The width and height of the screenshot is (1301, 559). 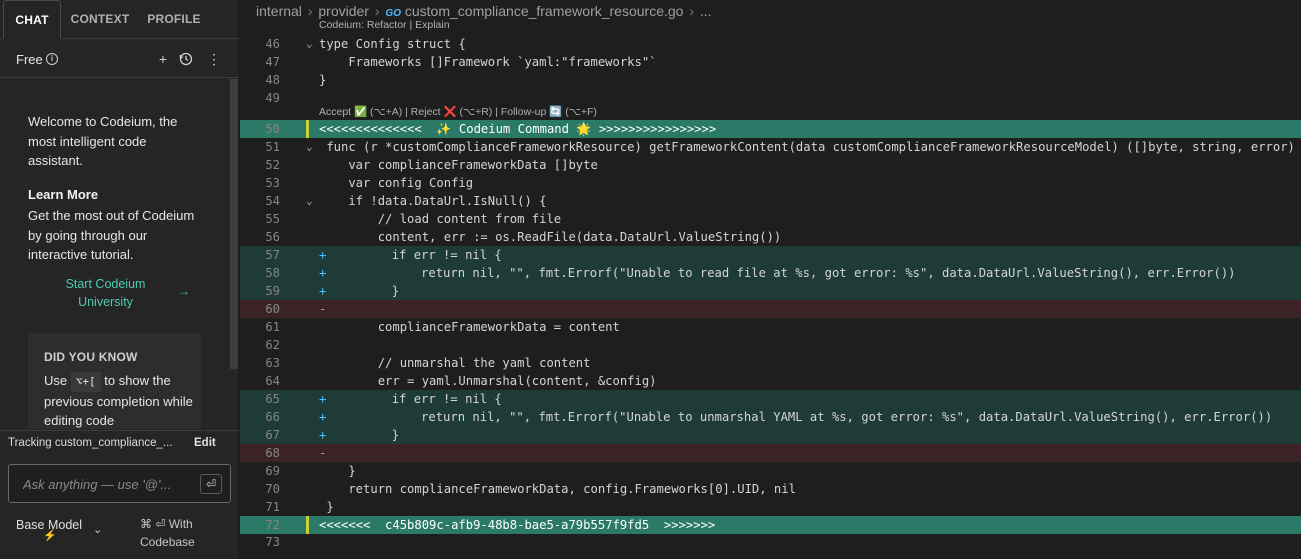 I want to click on line-number: 70, so click(x=272, y=489).